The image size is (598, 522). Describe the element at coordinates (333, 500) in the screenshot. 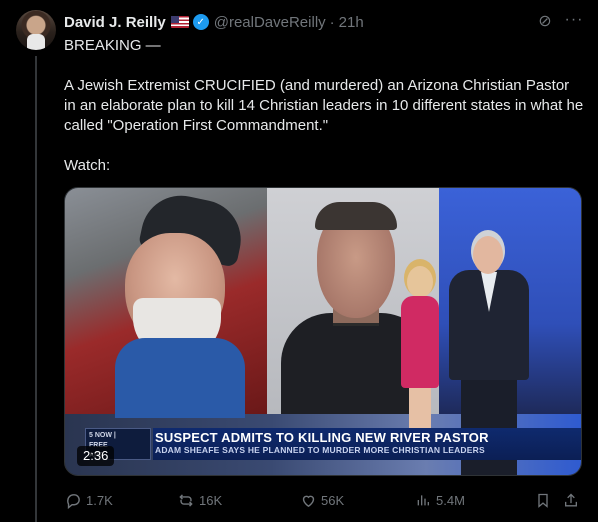

I see `like-count: 56K` at that location.